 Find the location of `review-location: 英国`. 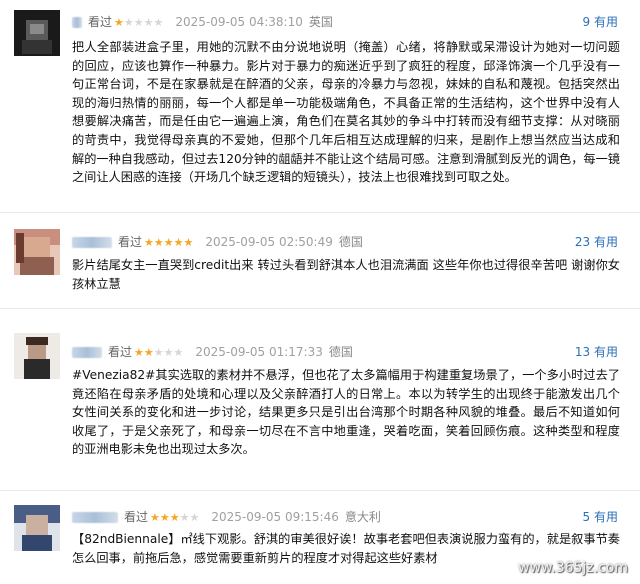

review-location: 英国 is located at coordinates (320, 22).